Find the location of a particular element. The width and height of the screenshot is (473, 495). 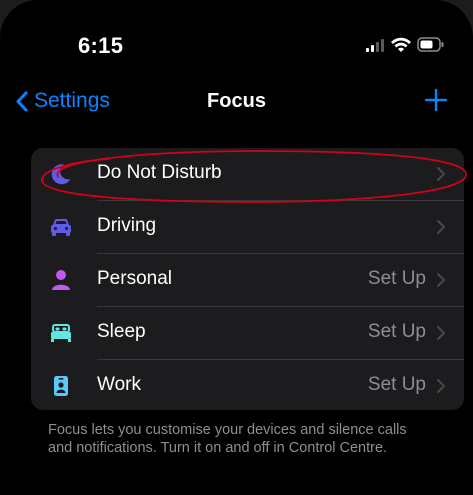

list-item-label: Driving is located at coordinates (127, 225).